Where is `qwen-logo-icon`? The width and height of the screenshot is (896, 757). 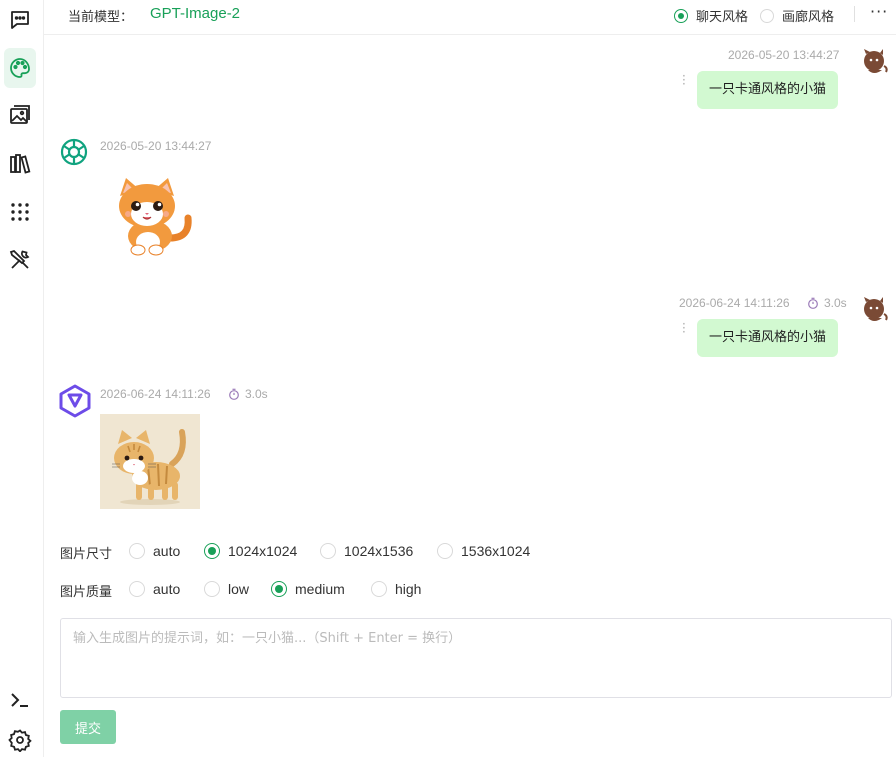
qwen-logo-icon is located at coordinates (75, 401).